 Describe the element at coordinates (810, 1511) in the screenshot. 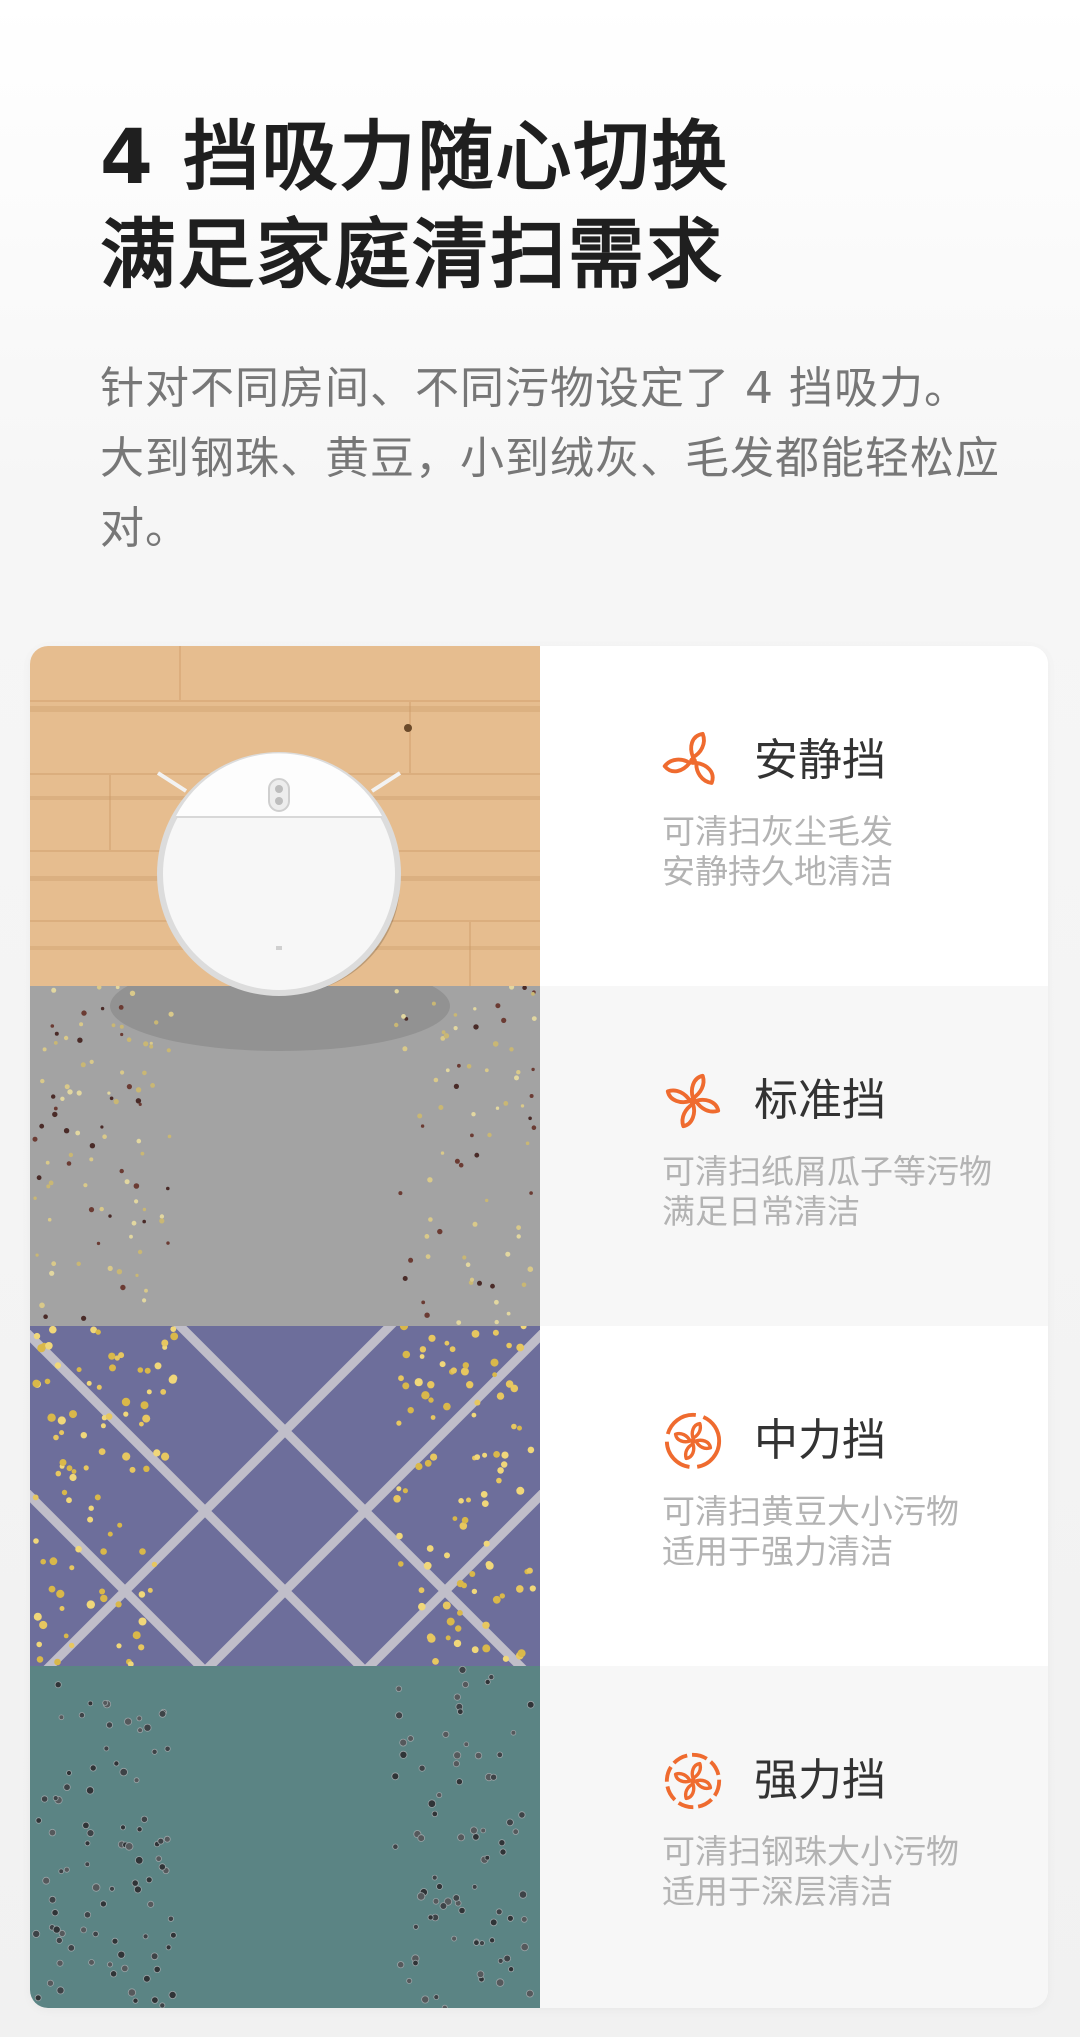

I see `mode-desc-line: 可清扫黄豆大小污物` at that location.